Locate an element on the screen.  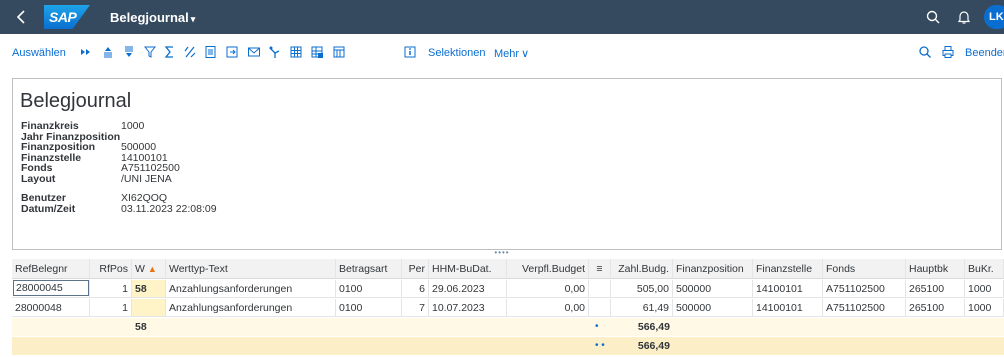
selektionen-button: Selektionen is located at coordinates (457, 53).